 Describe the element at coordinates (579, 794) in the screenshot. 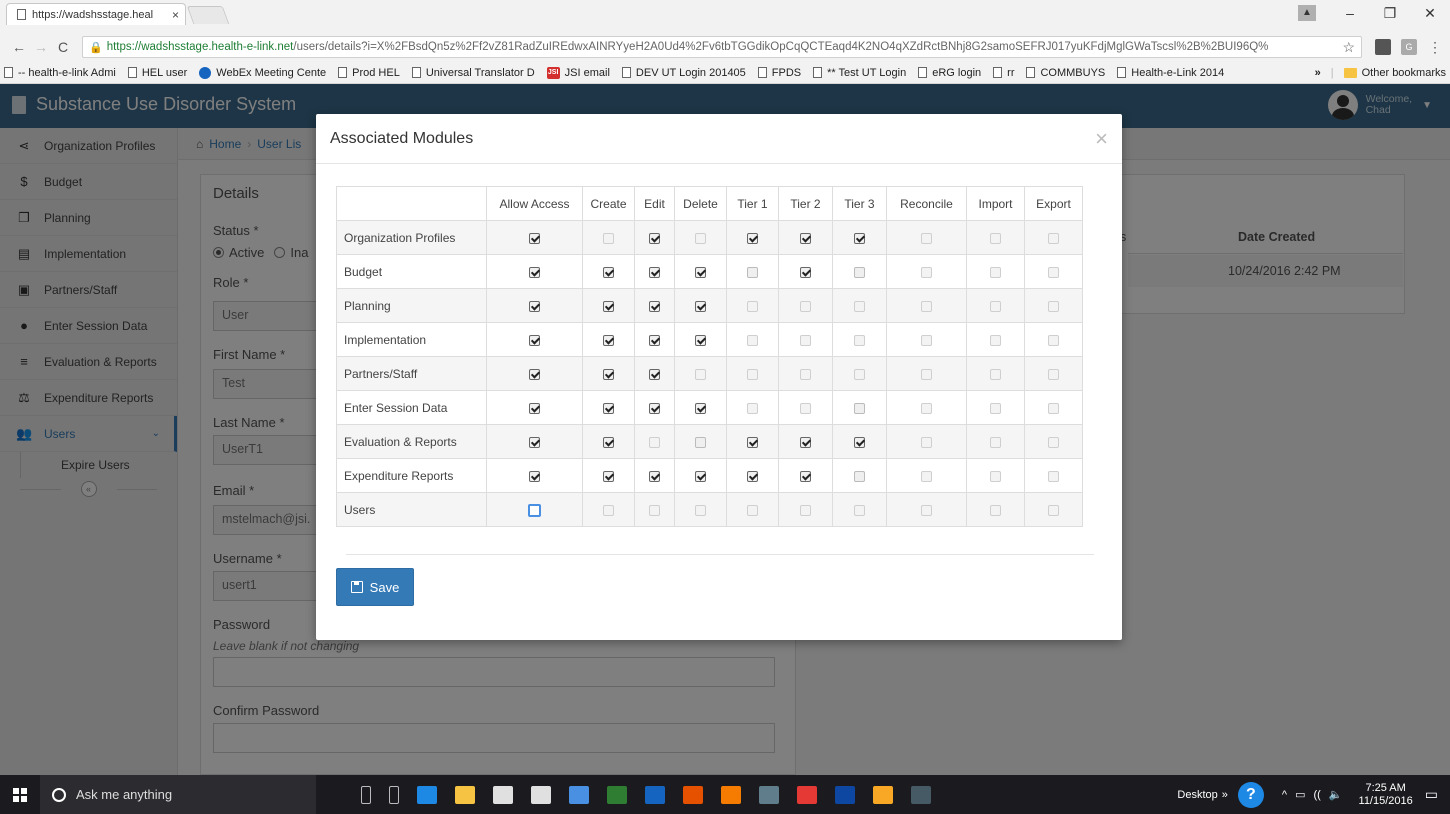

I see `app-icon` at that location.